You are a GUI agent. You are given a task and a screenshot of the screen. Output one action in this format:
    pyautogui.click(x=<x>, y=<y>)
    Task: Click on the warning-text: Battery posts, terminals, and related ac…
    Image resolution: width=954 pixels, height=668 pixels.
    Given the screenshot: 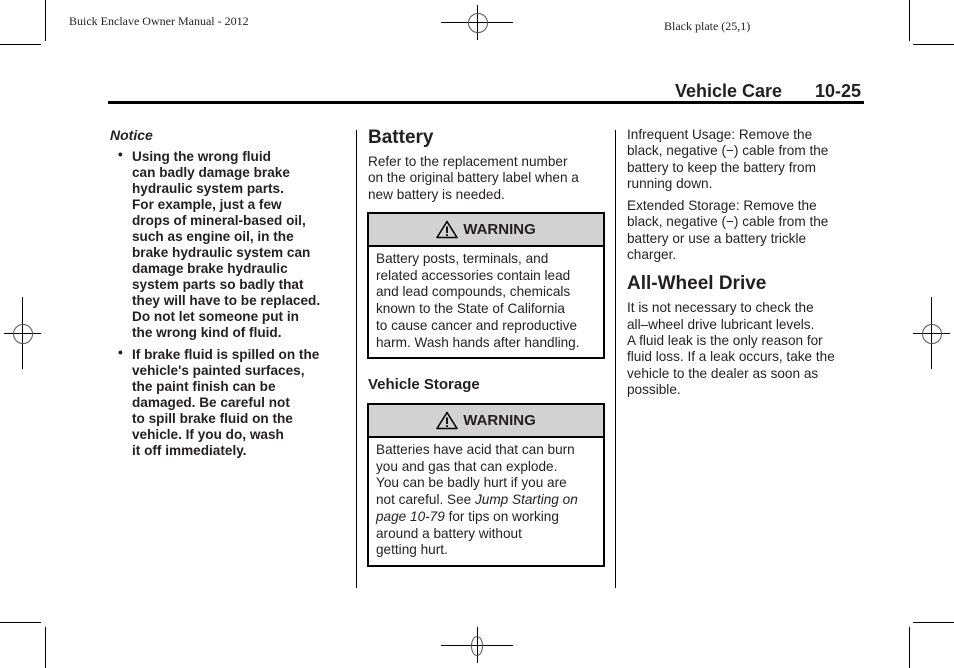 What is the action you would take?
    pyautogui.click(x=478, y=300)
    